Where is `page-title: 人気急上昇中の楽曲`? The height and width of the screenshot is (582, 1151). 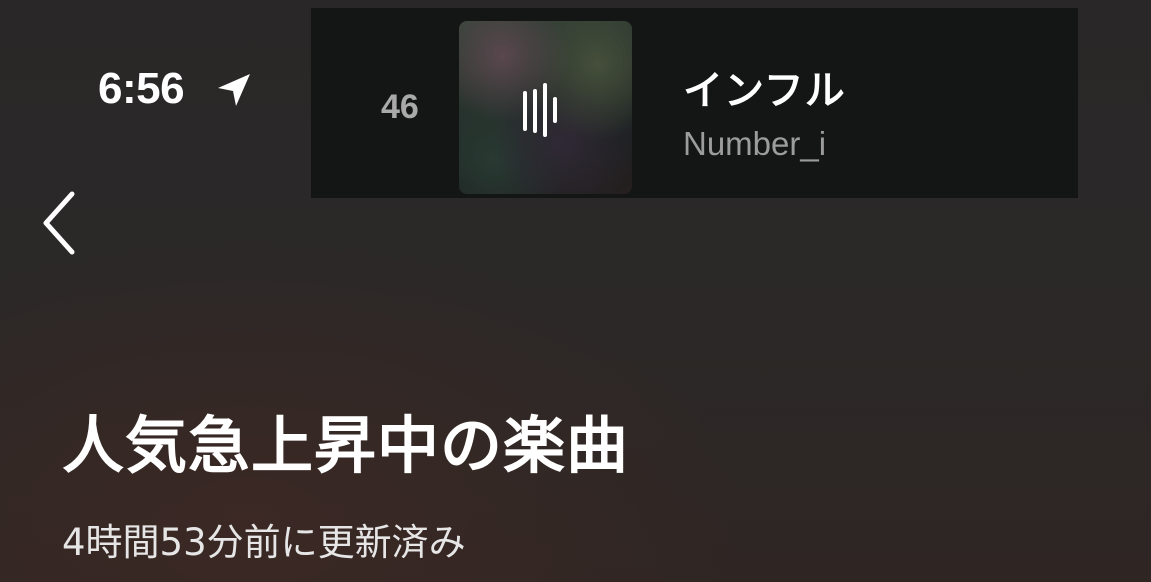
page-title: 人気急上昇中の楽曲 is located at coordinates (346, 445).